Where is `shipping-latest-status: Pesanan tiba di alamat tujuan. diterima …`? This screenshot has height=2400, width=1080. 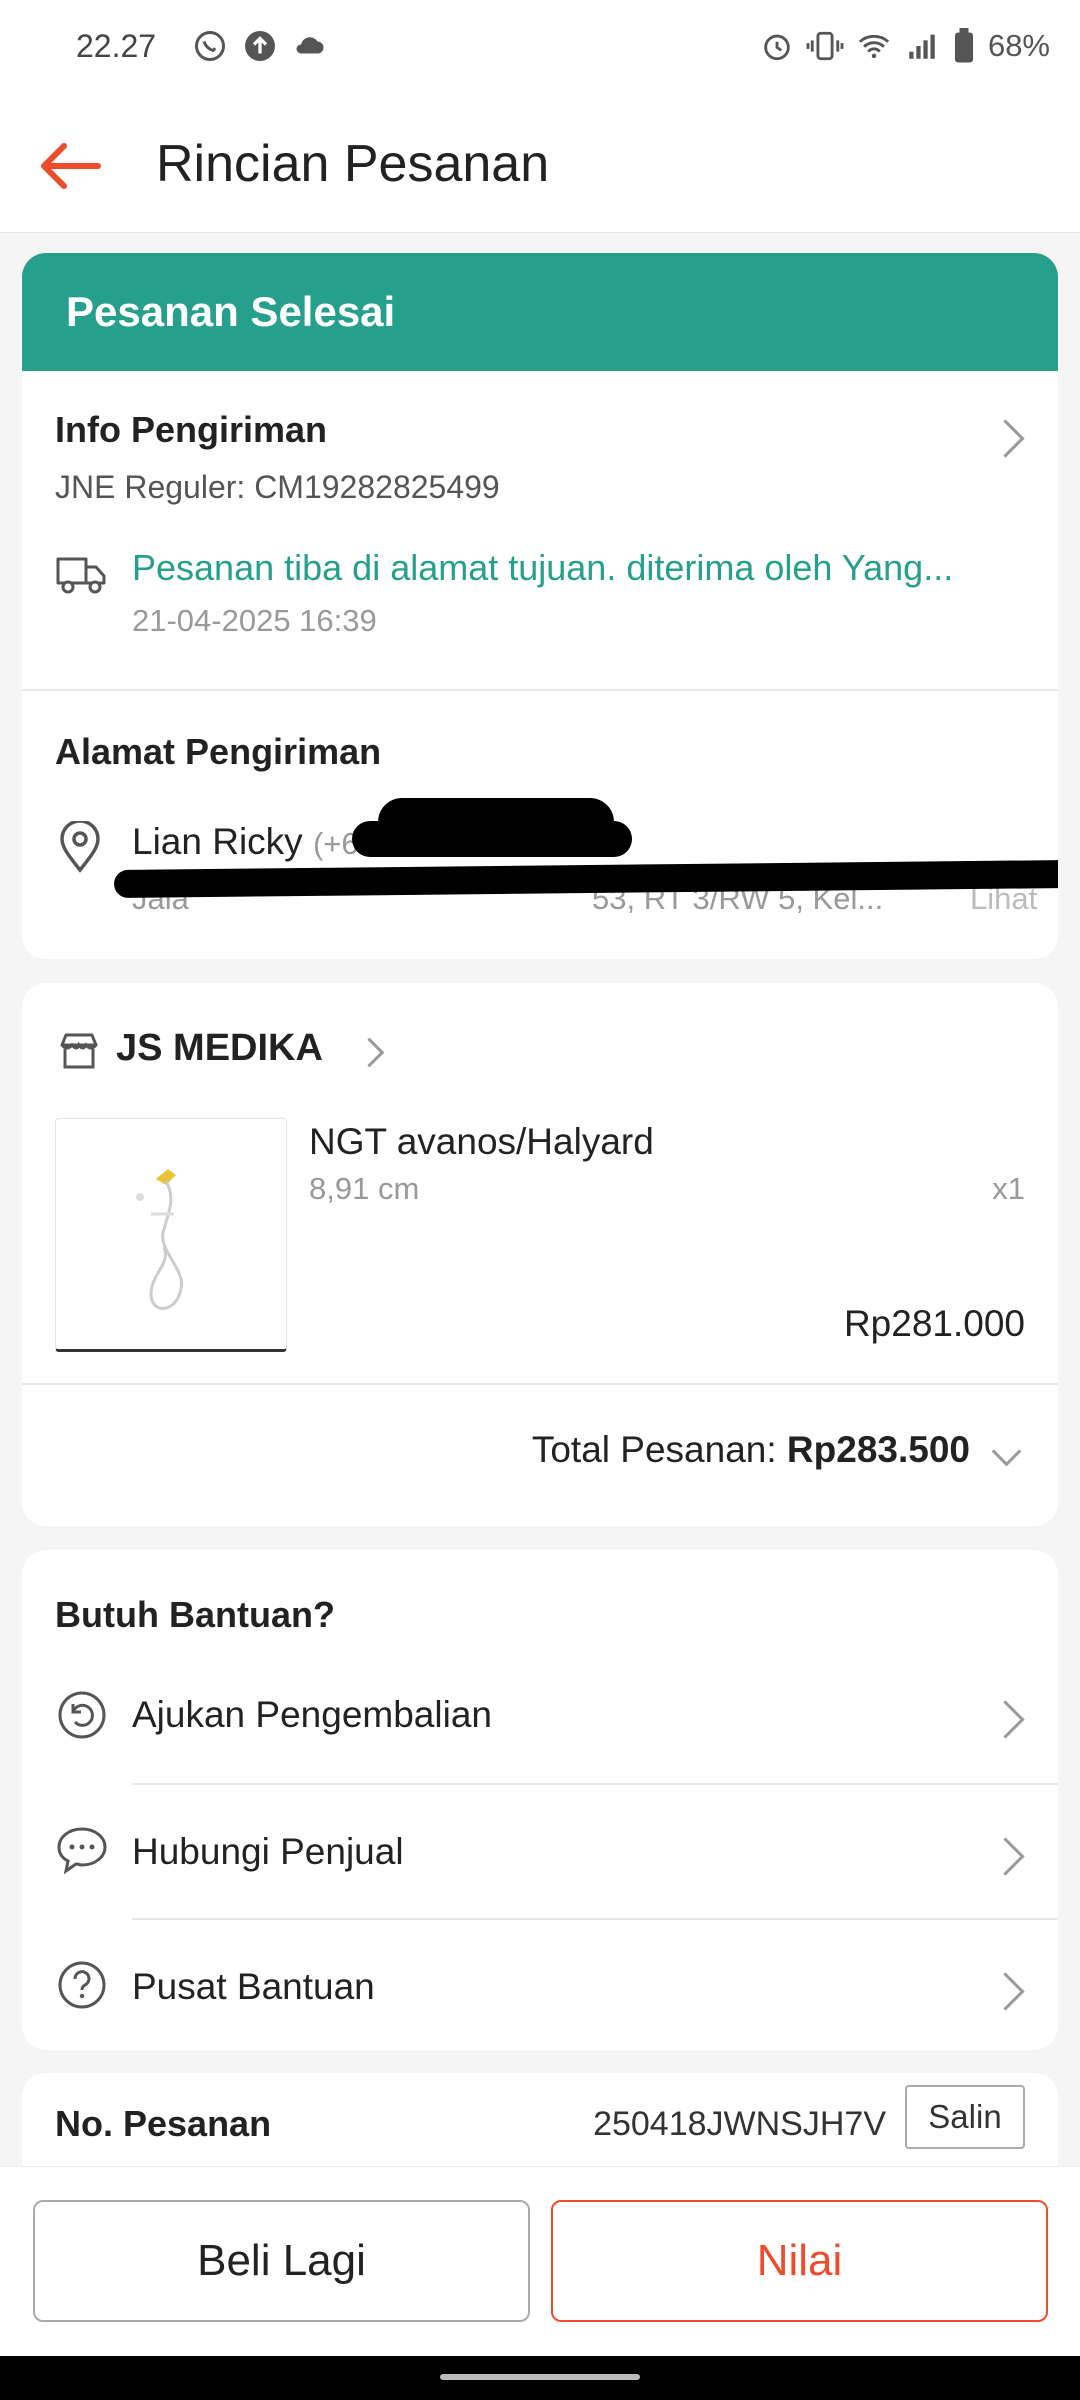 shipping-latest-status: Pesanan tiba di alamat tujuan. diterima … is located at coordinates (543, 567).